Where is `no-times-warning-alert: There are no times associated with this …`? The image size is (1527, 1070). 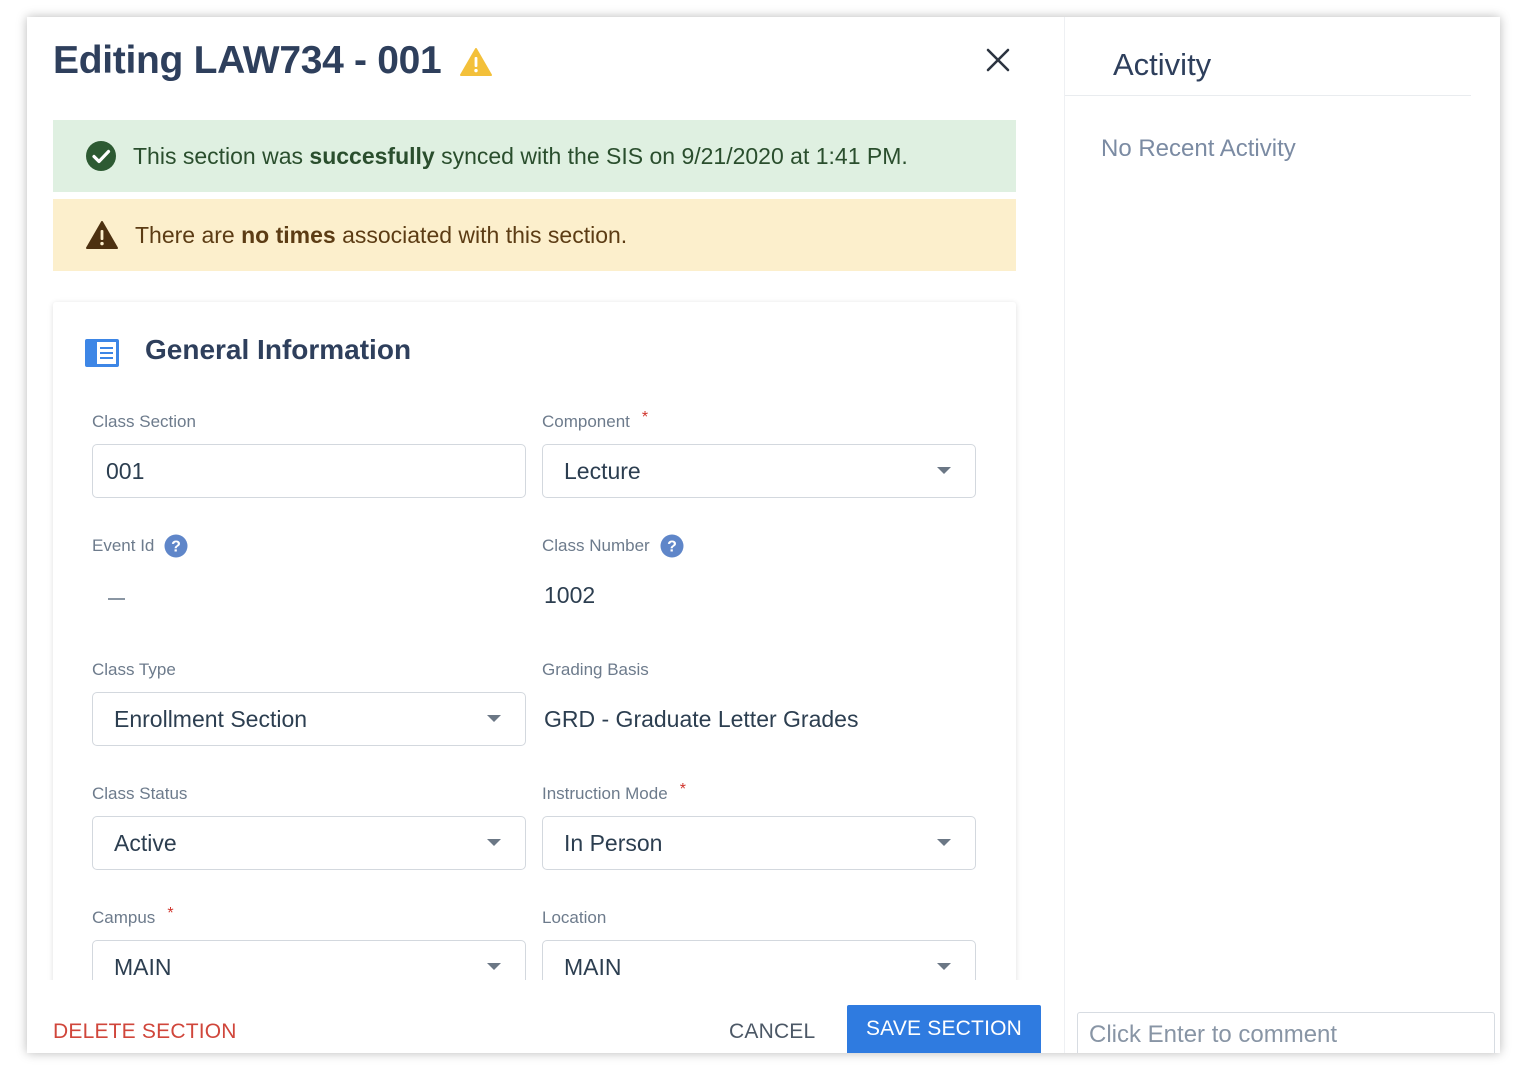
no-times-warning-alert: There are no times associated with this … is located at coordinates (534, 235).